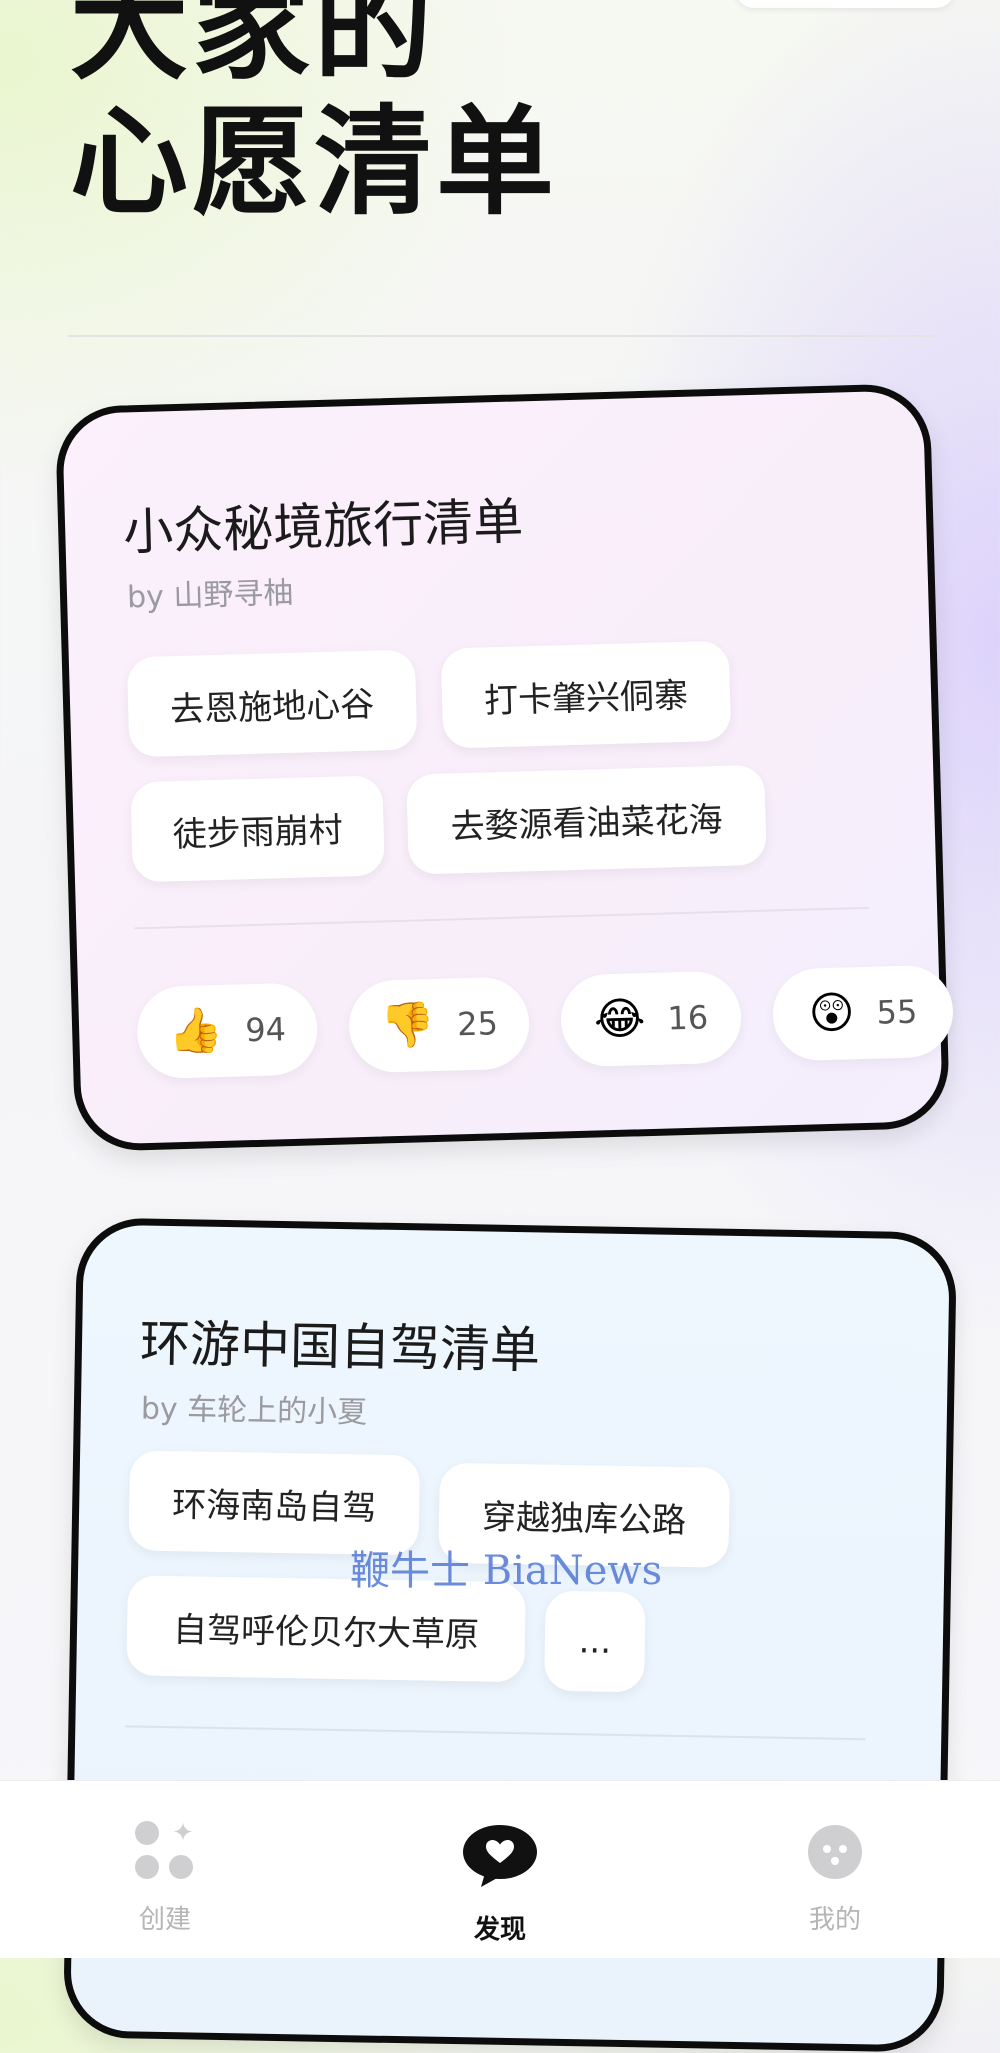 The image size is (1000, 2053). I want to click on header-divider, so click(501, 336).